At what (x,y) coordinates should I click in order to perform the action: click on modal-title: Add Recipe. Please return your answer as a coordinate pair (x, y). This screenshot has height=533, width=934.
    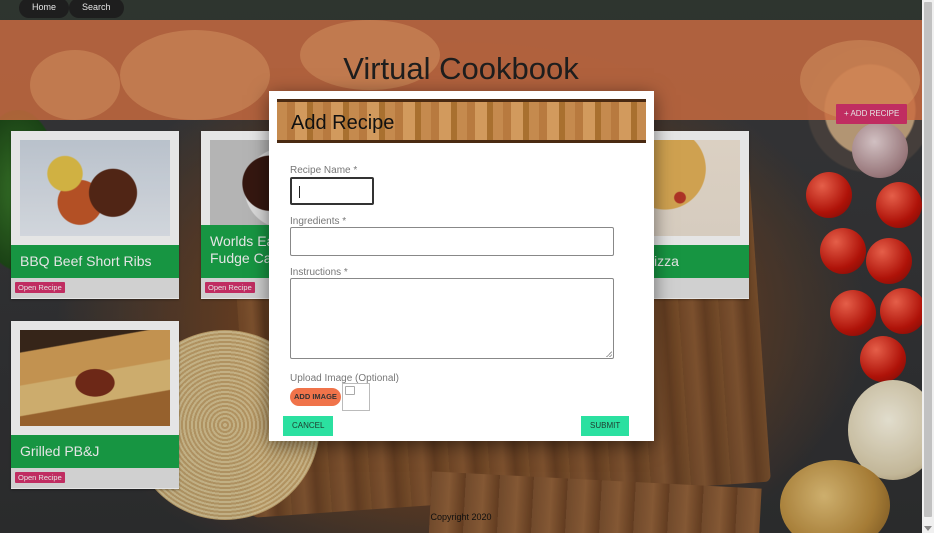
    Looking at the image, I should click on (343, 123).